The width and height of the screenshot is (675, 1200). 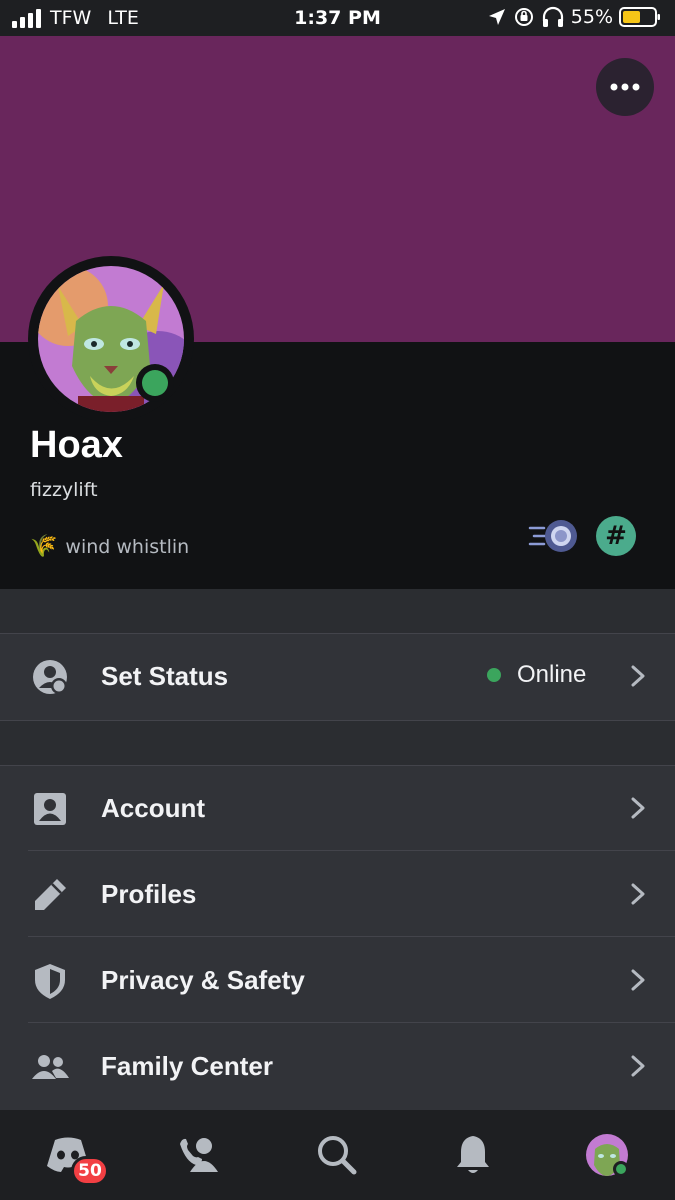 I want to click on settings-item-label: Account, so click(x=153, y=808).